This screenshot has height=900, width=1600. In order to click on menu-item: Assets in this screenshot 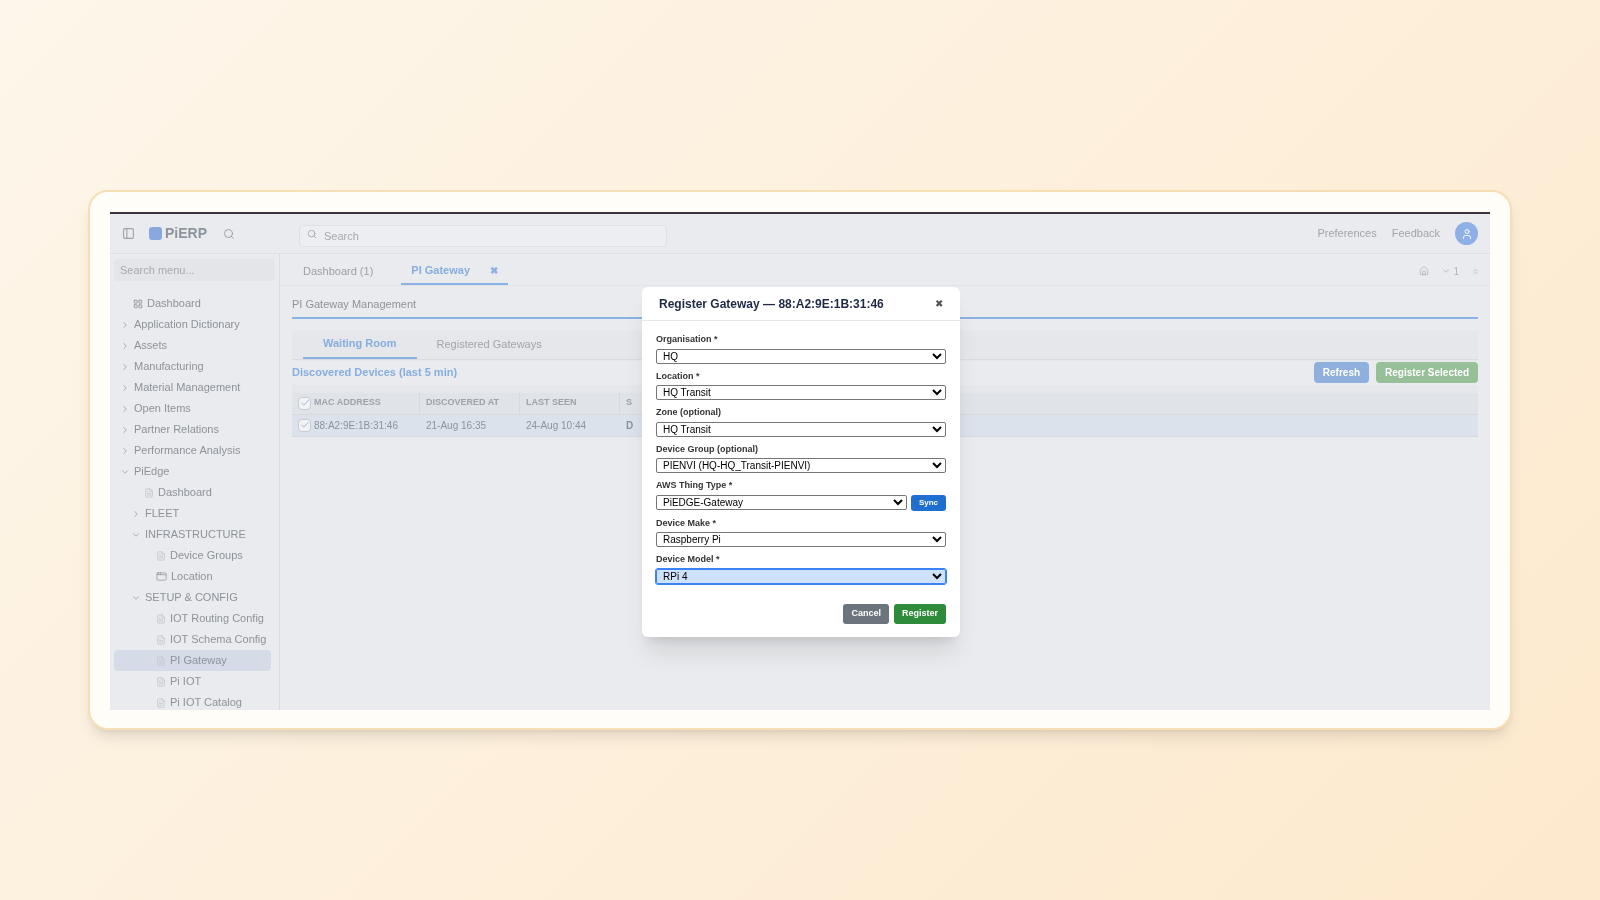, I will do `click(192, 345)`.